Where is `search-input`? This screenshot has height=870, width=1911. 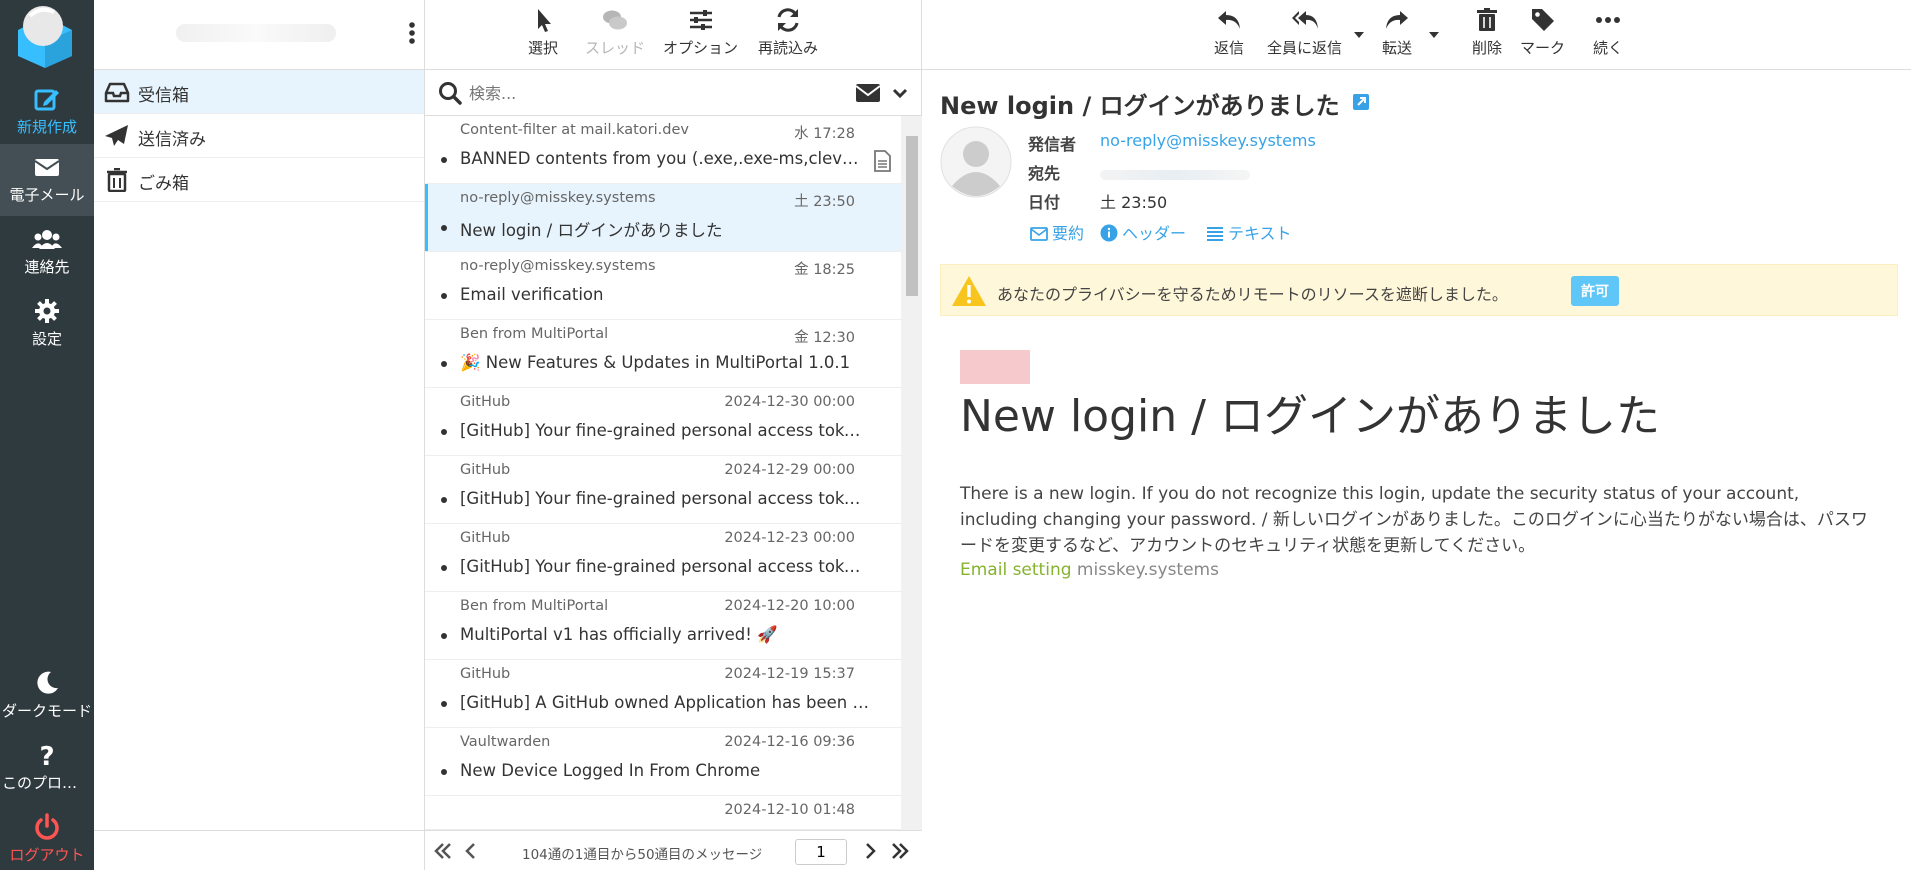 search-input is located at coordinates (644, 93).